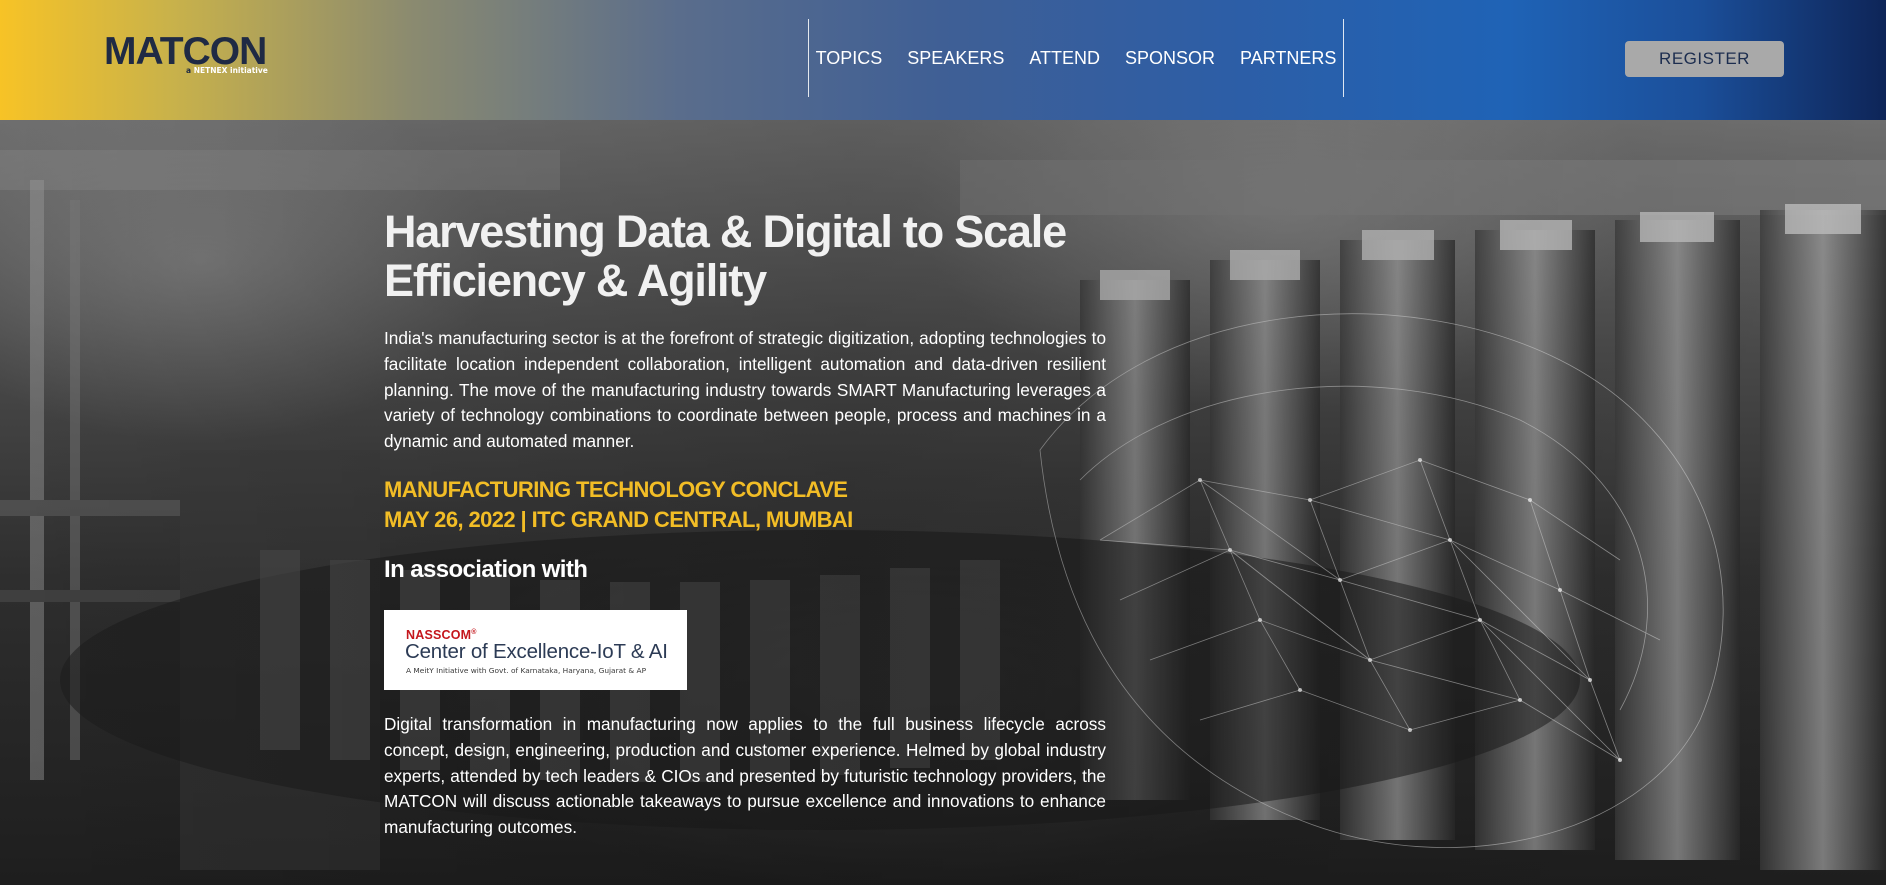 This screenshot has width=1886, height=885. What do you see at coordinates (849, 58) in the screenshot?
I see `nav-item-topics: TOPICS` at bounding box center [849, 58].